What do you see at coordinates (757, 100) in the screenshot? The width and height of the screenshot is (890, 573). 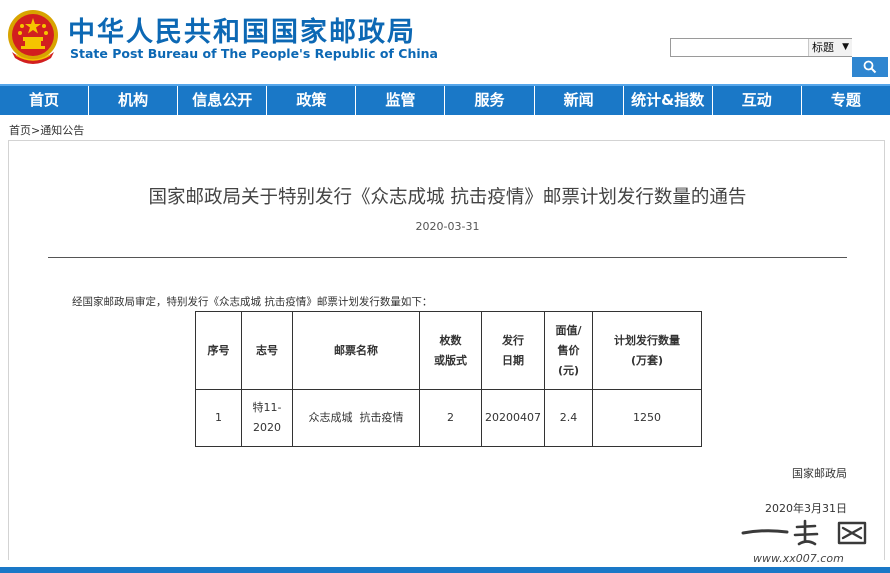 I see `nav-item-interaction: 互动` at bounding box center [757, 100].